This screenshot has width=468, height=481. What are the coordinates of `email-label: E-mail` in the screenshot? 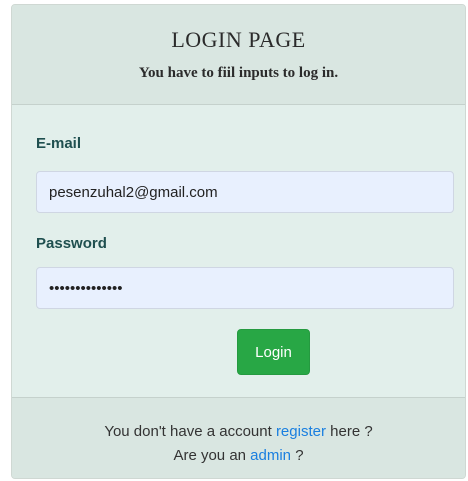 It's located at (59, 143).